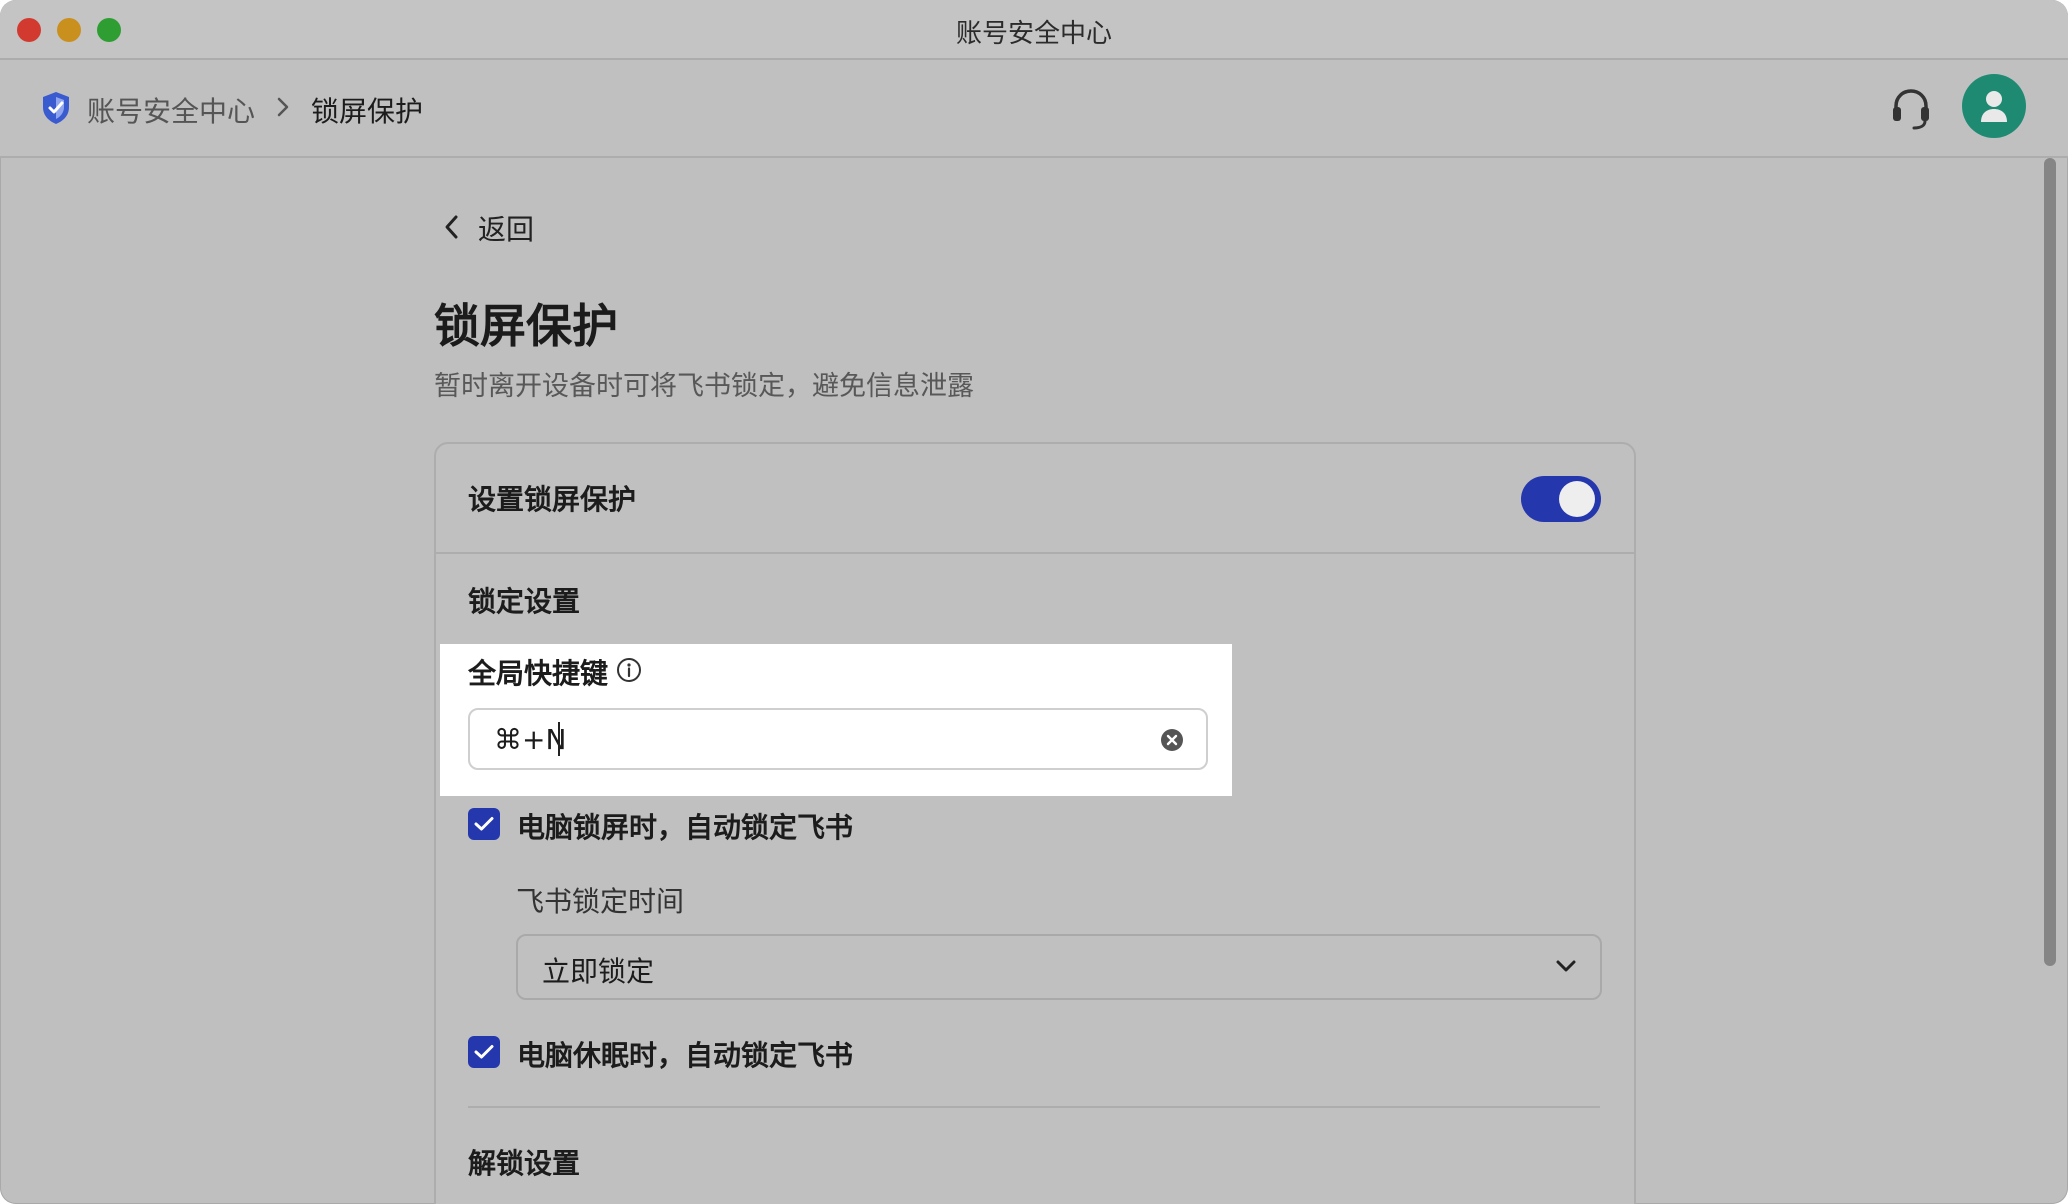 The width and height of the screenshot is (2068, 1204). What do you see at coordinates (538, 673) in the screenshot?
I see `shortcut-label: 全局快捷键` at bounding box center [538, 673].